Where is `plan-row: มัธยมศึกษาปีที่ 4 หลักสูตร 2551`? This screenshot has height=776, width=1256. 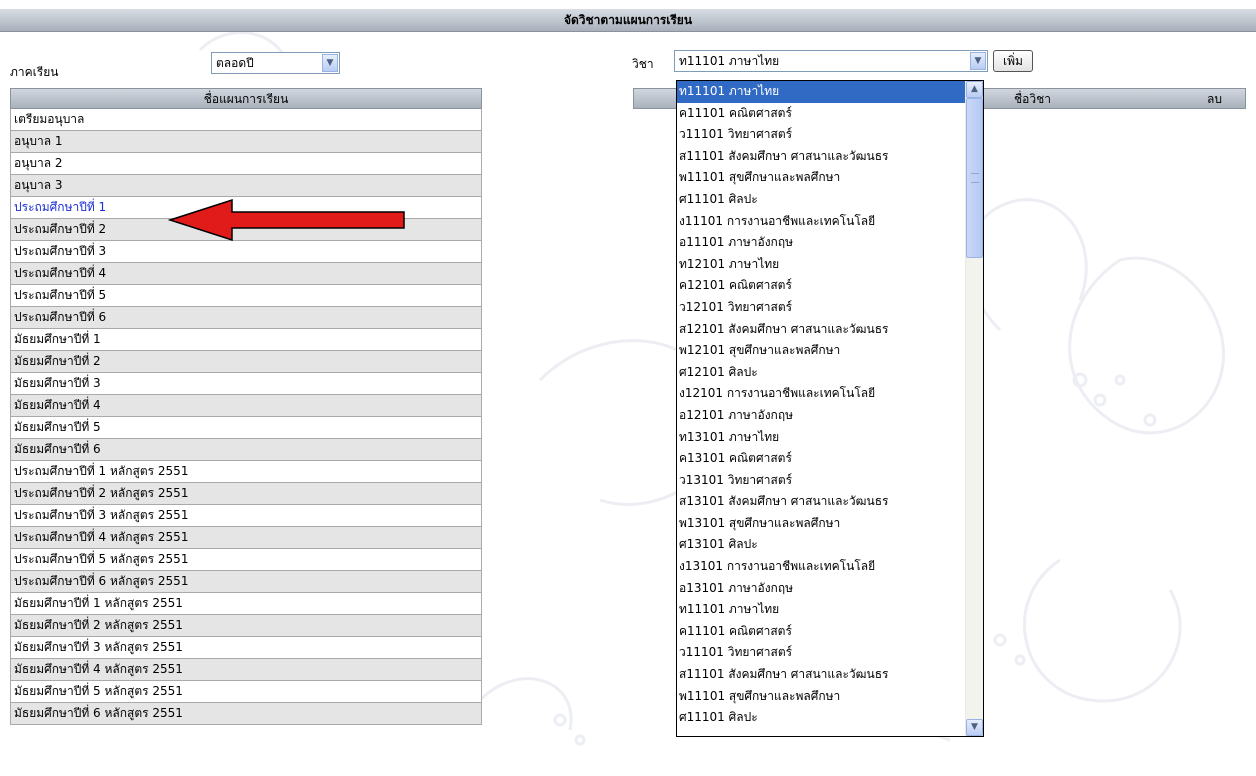 plan-row: มัธยมศึกษาปีที่ 4 หลักสูตร 2551 is located at coordinates (246, 670).